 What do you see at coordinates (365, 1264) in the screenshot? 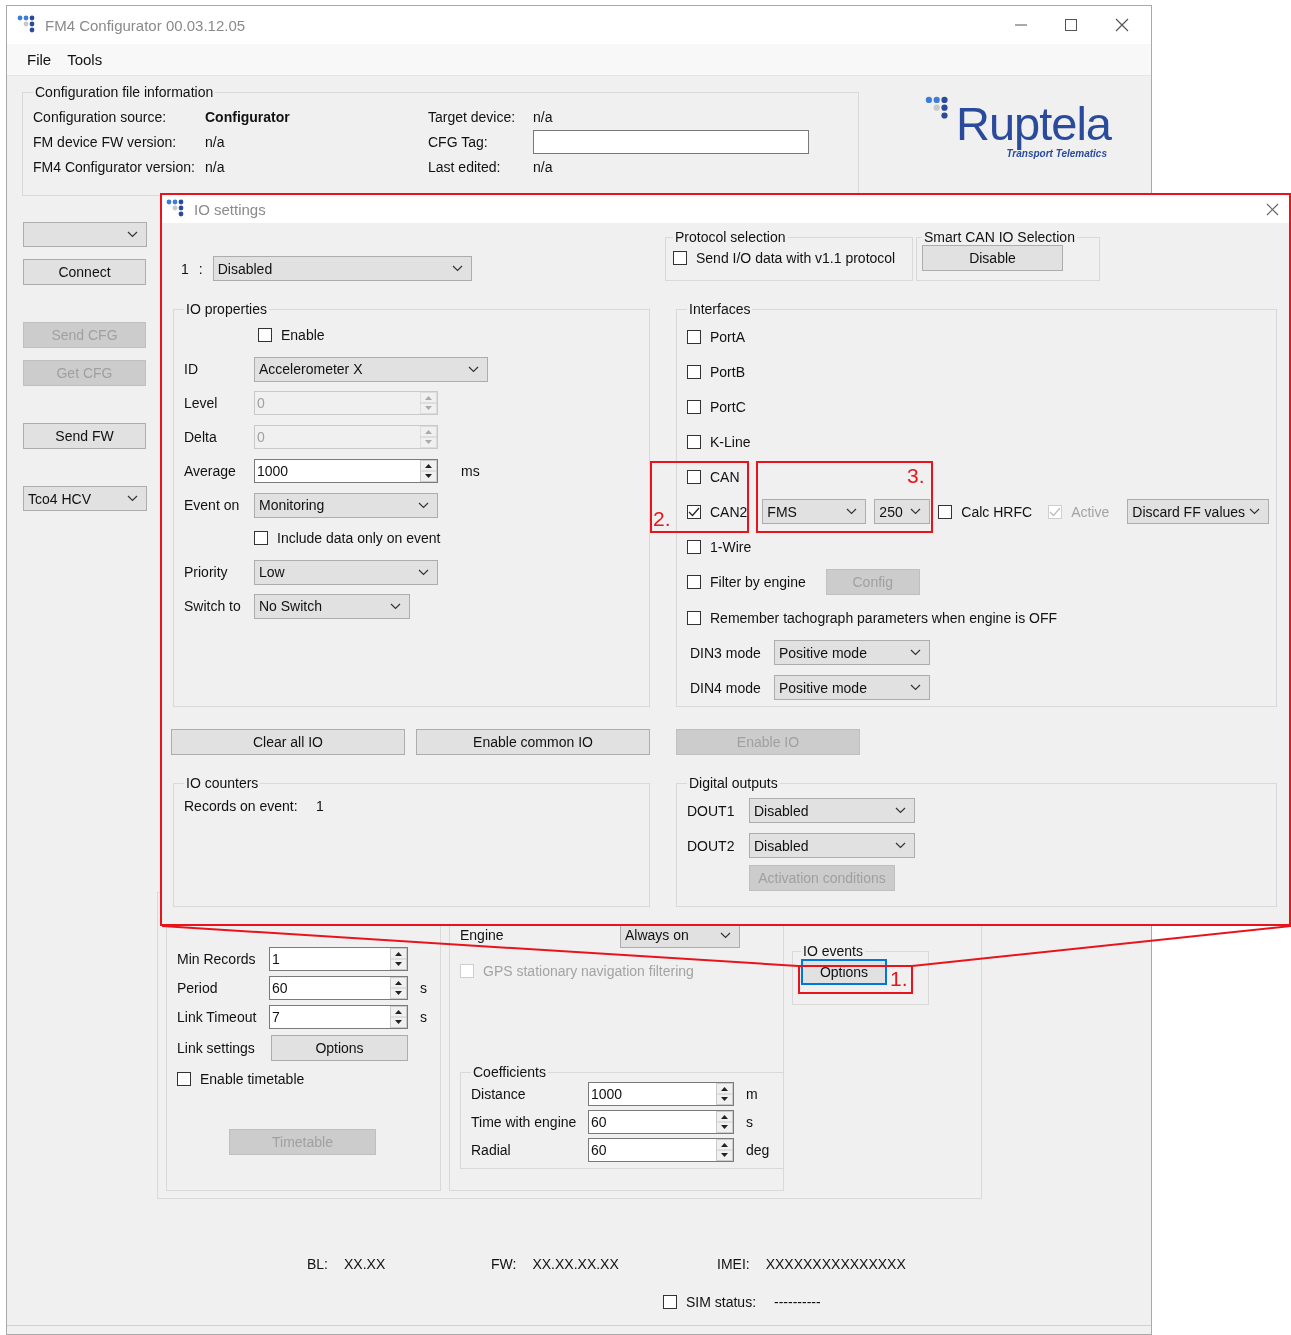
I see `status-value: XX.XX` at bounding box center [365, 1264].